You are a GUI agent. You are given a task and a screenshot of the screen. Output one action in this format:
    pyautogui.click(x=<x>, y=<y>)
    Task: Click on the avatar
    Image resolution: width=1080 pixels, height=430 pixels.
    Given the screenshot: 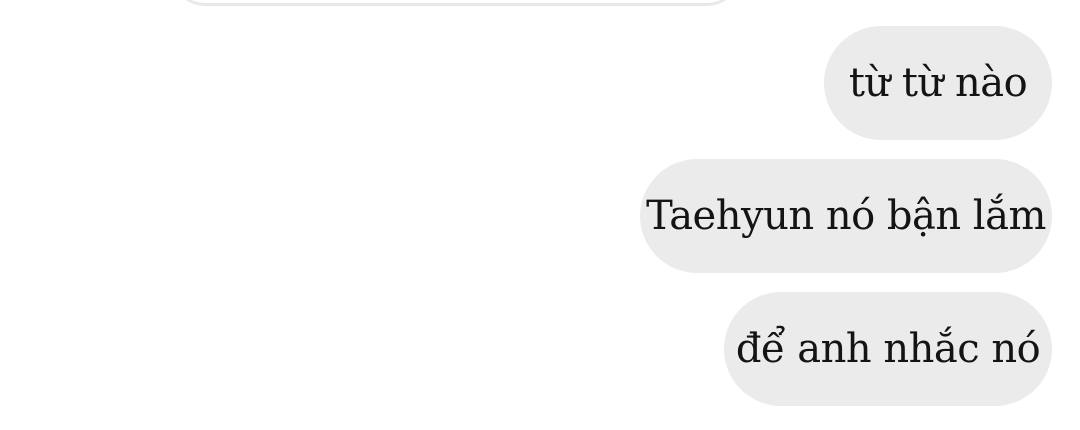 What is the action you would take?
    pyautogui.click(x=80, y=6)
    